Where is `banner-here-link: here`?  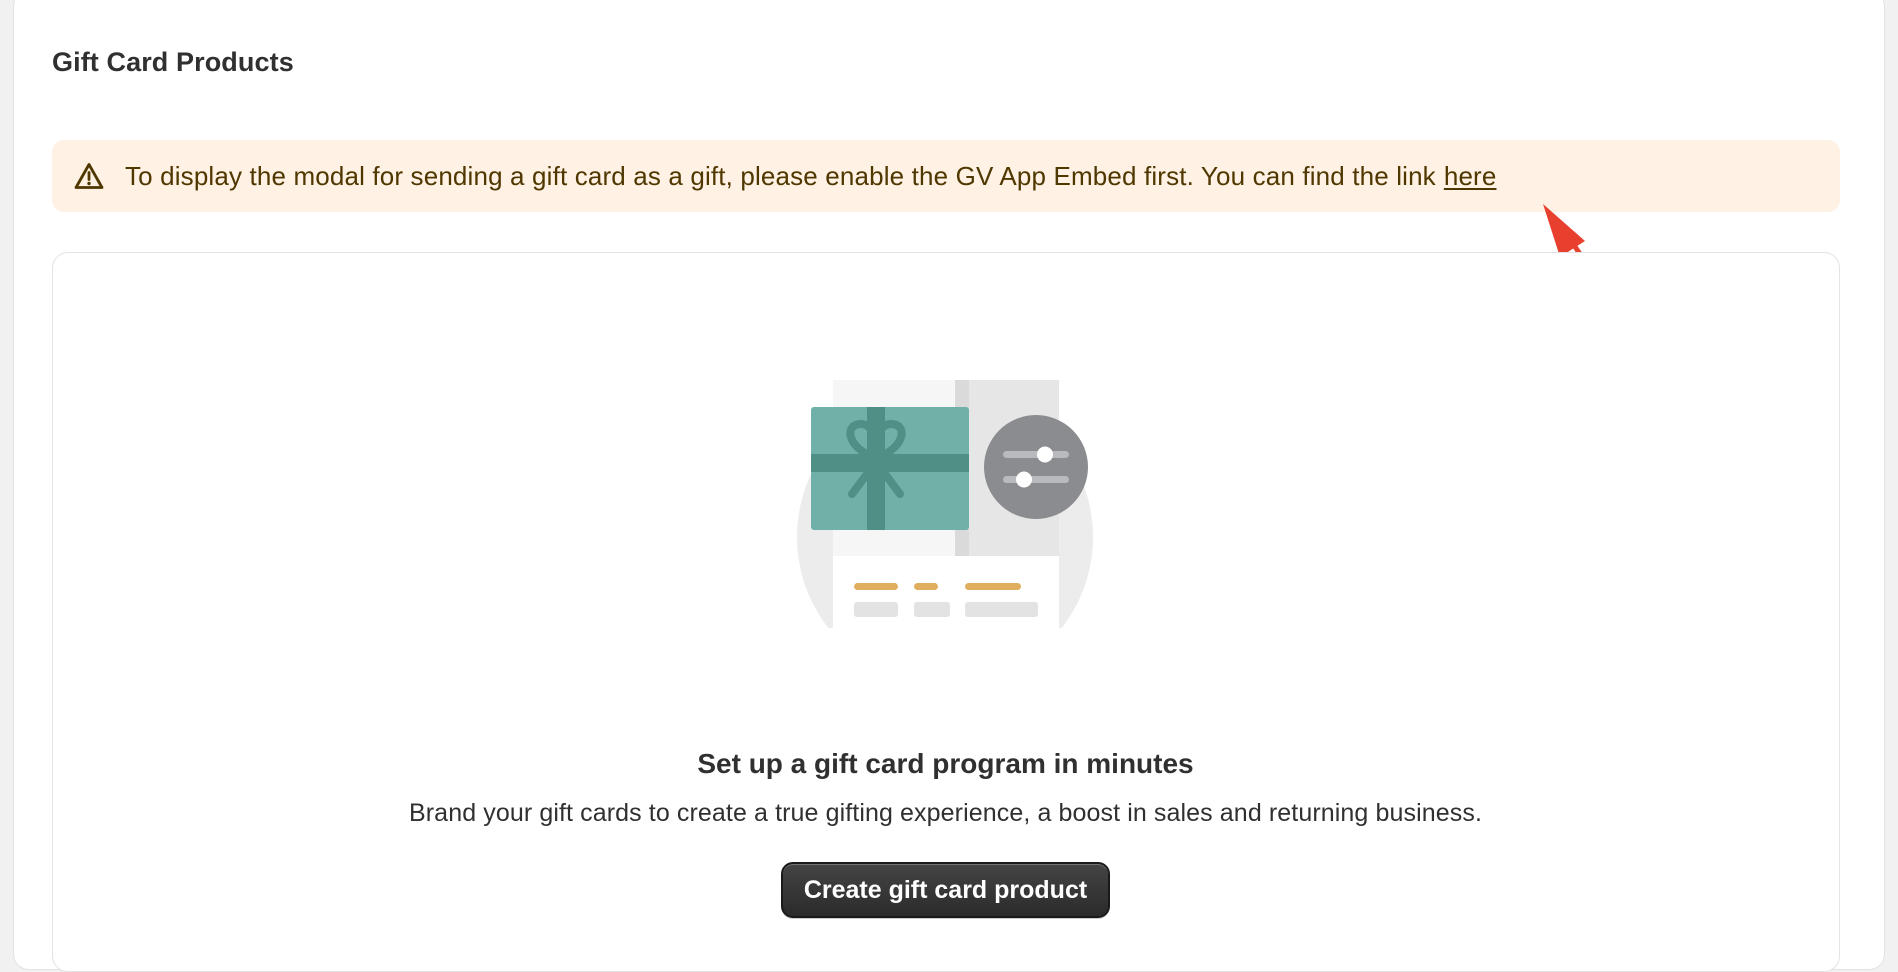 banner-here-link: here is located at coordinates (1470, 176).